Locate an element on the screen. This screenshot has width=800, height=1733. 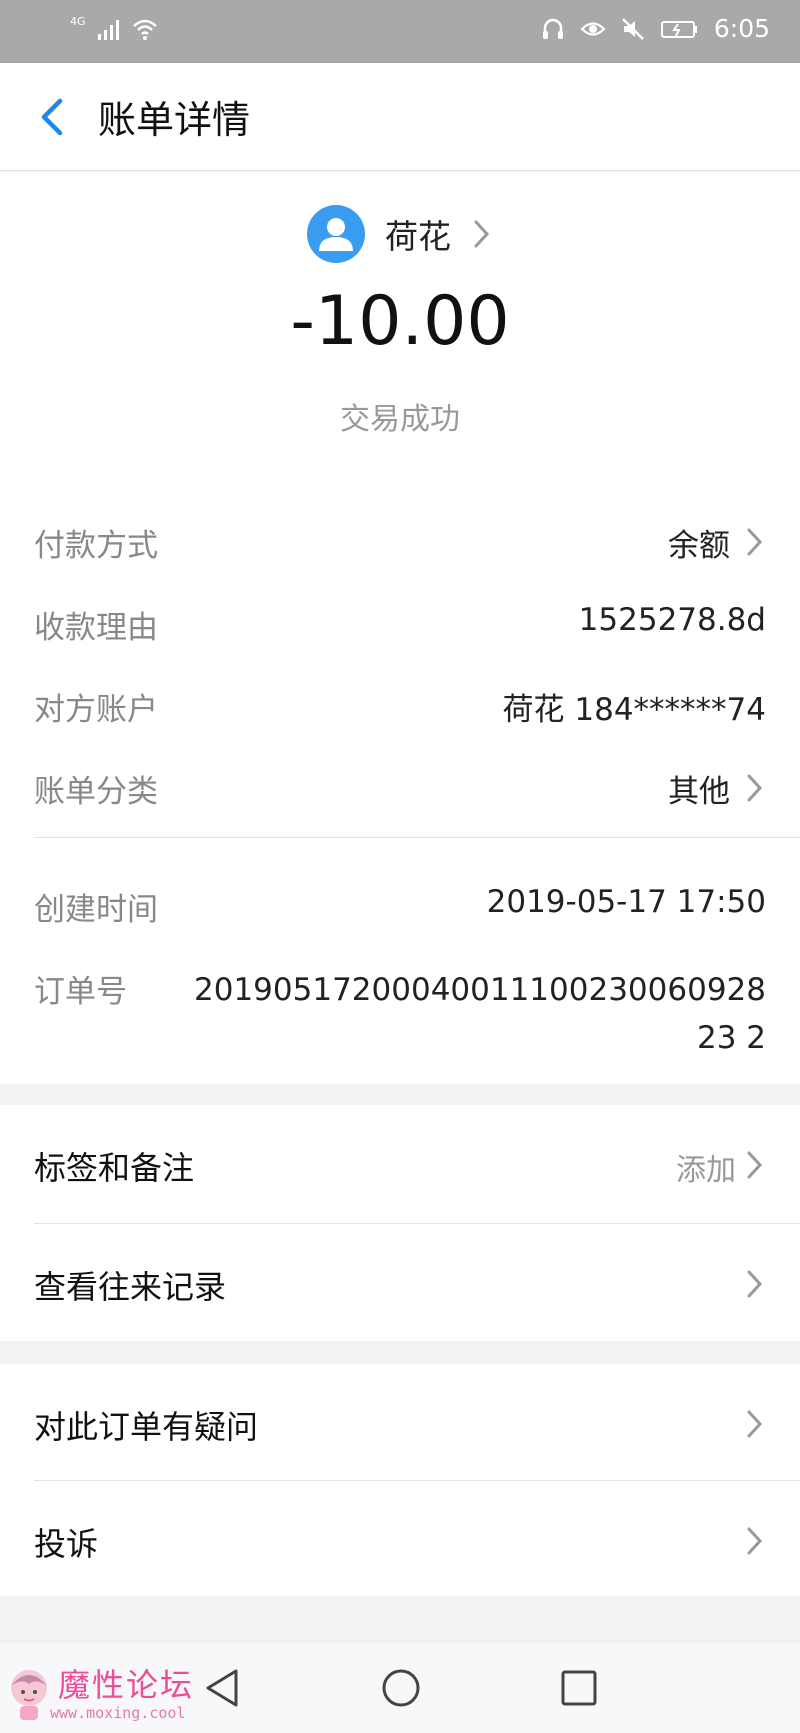
created-time-row: 创建时间 2019-05-17 17:50 is located at coordinates (400, 902).